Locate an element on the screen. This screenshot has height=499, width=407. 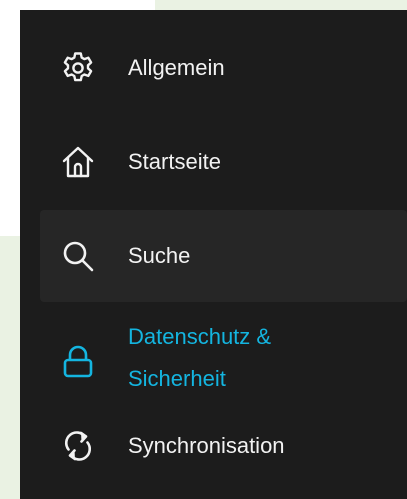
gear-icon is located at coordinates (78, 68).